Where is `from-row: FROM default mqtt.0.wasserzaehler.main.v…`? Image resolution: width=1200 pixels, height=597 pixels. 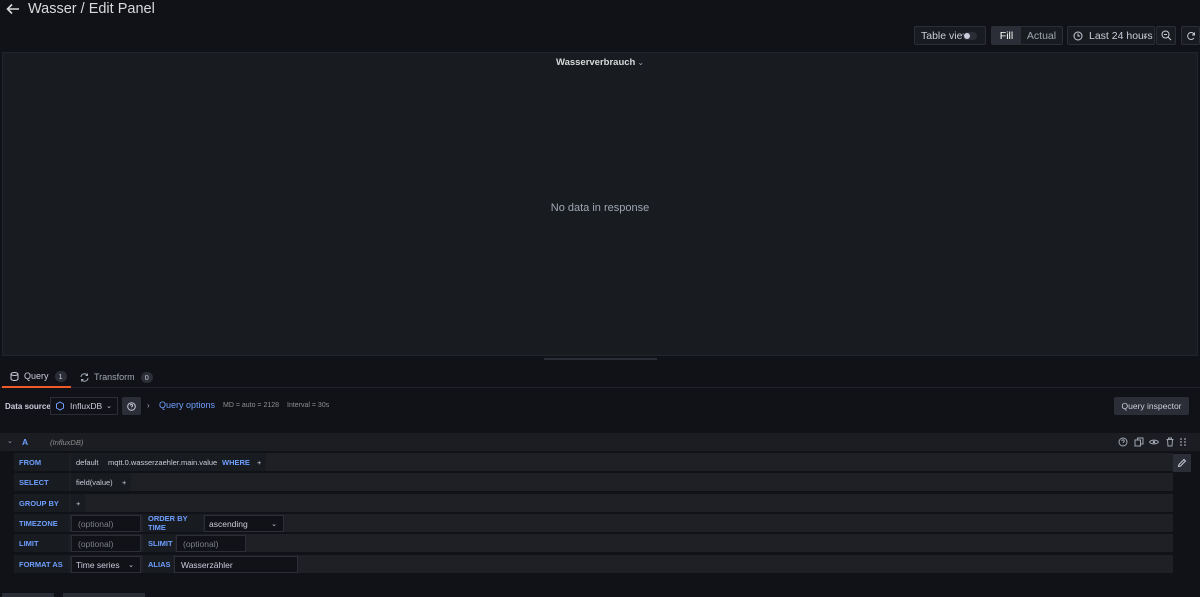
from-row: FROM default mqtt.0.wasserzaehler.main.v… is located at coordinates (593, 462).